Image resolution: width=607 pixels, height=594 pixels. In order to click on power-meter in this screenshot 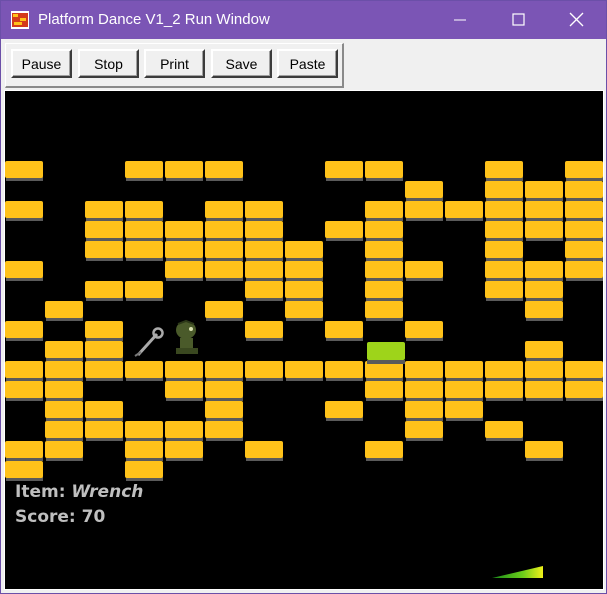, I will do `click(517, 572)`.